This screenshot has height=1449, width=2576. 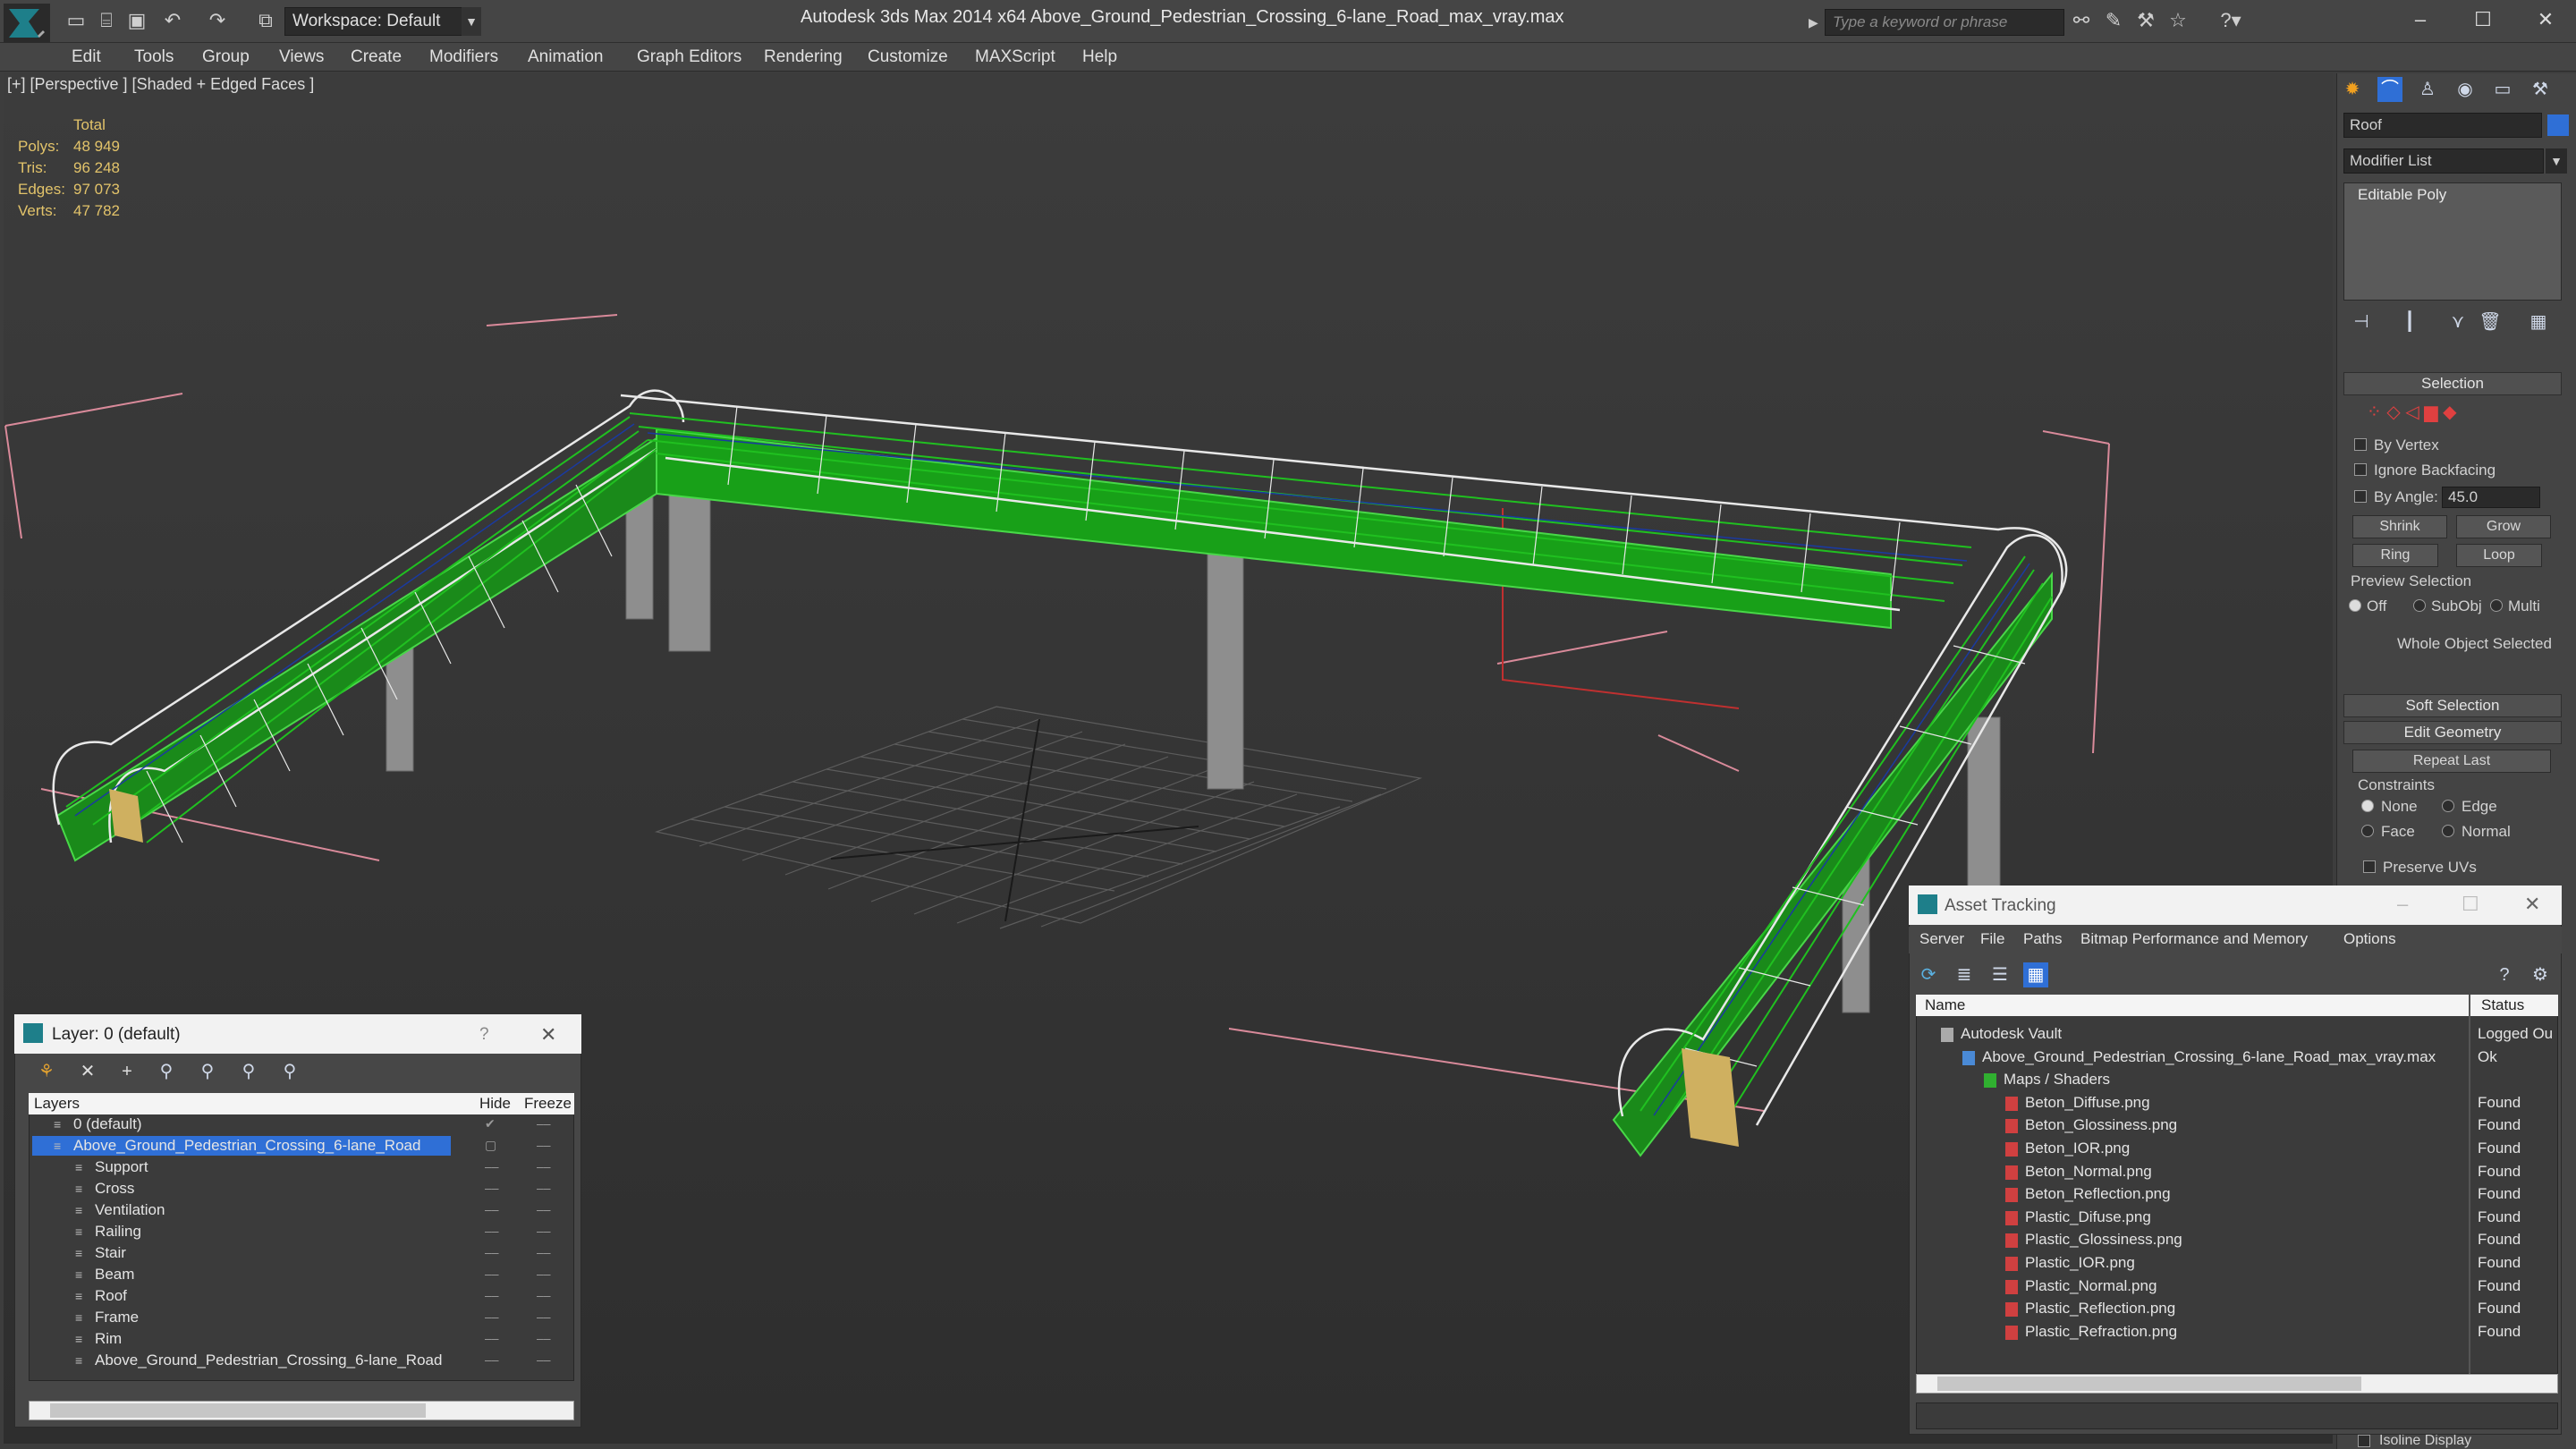 I want to click on open-file-icon: ⌸, so click(x=106, y=20).